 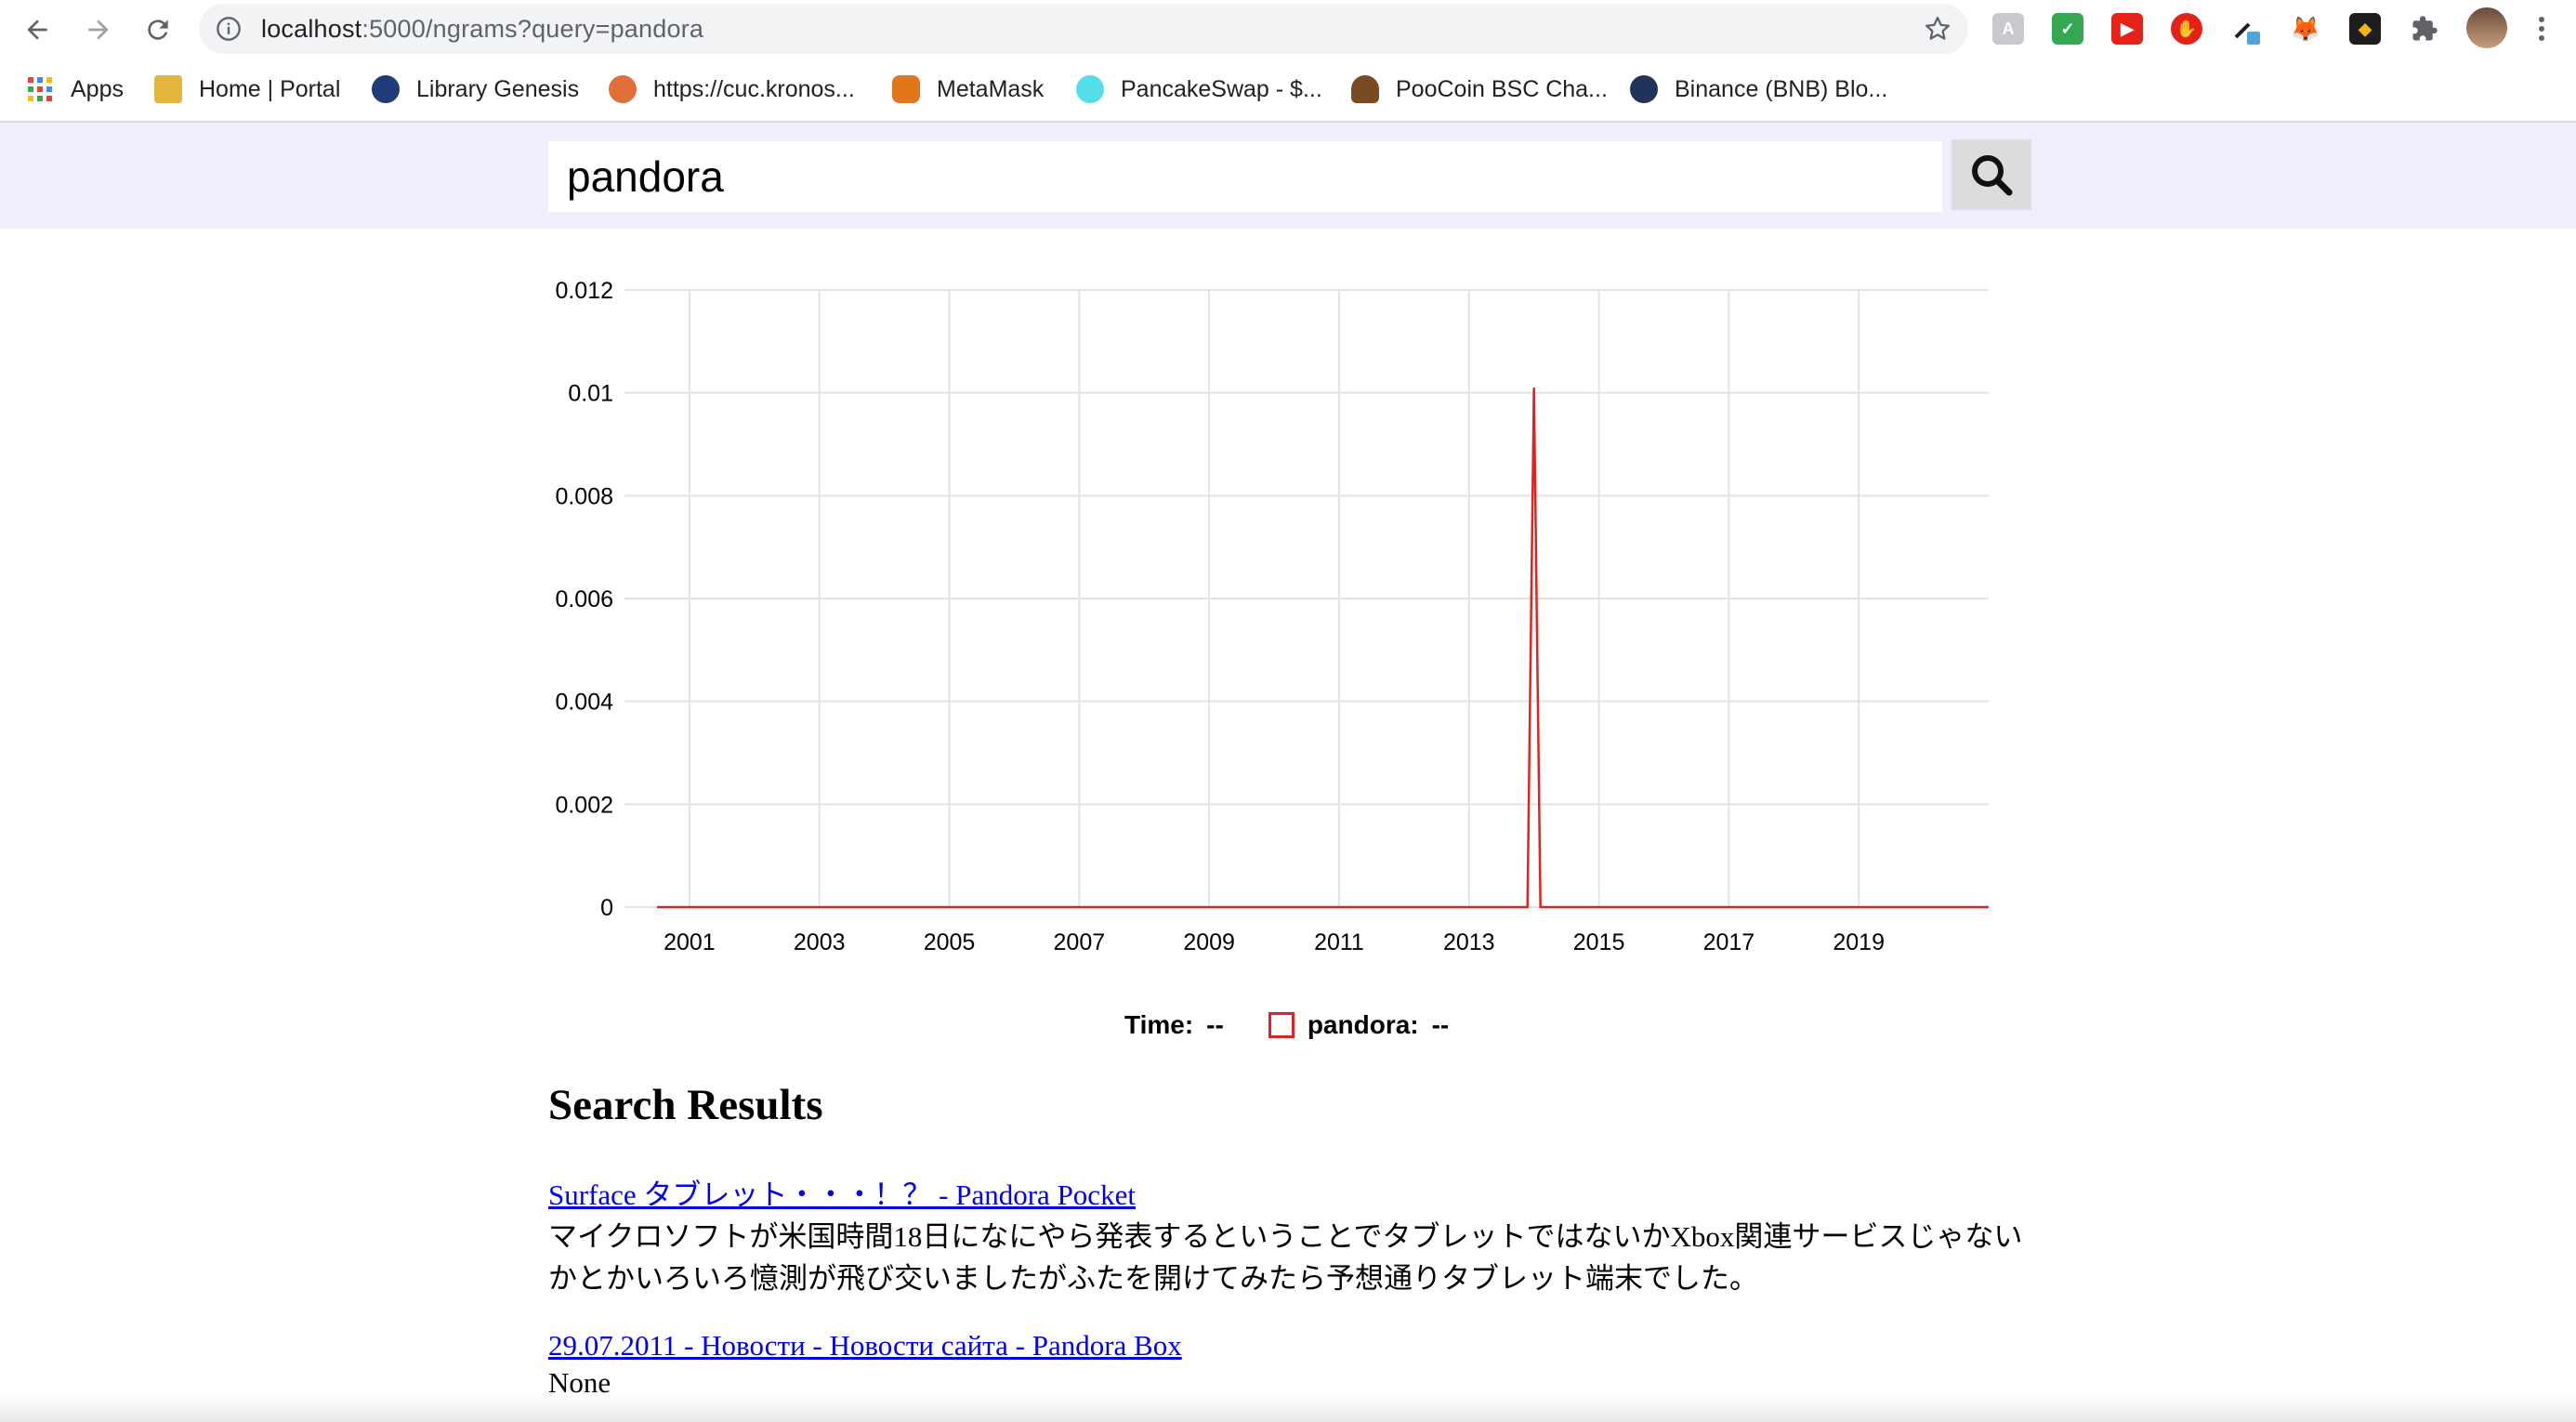 What do you see at coordinates (1288, 1408) in the screenshot?
I see `window-bottom-edge` at bounding box center [1288, 1408].